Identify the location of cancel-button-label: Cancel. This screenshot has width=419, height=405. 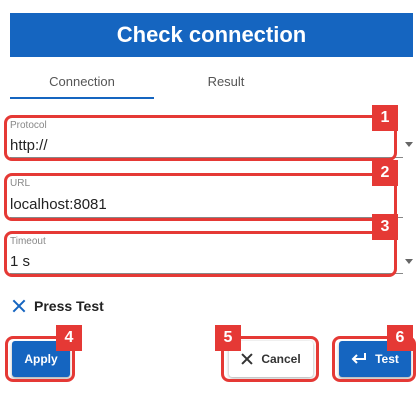
(281, 359).